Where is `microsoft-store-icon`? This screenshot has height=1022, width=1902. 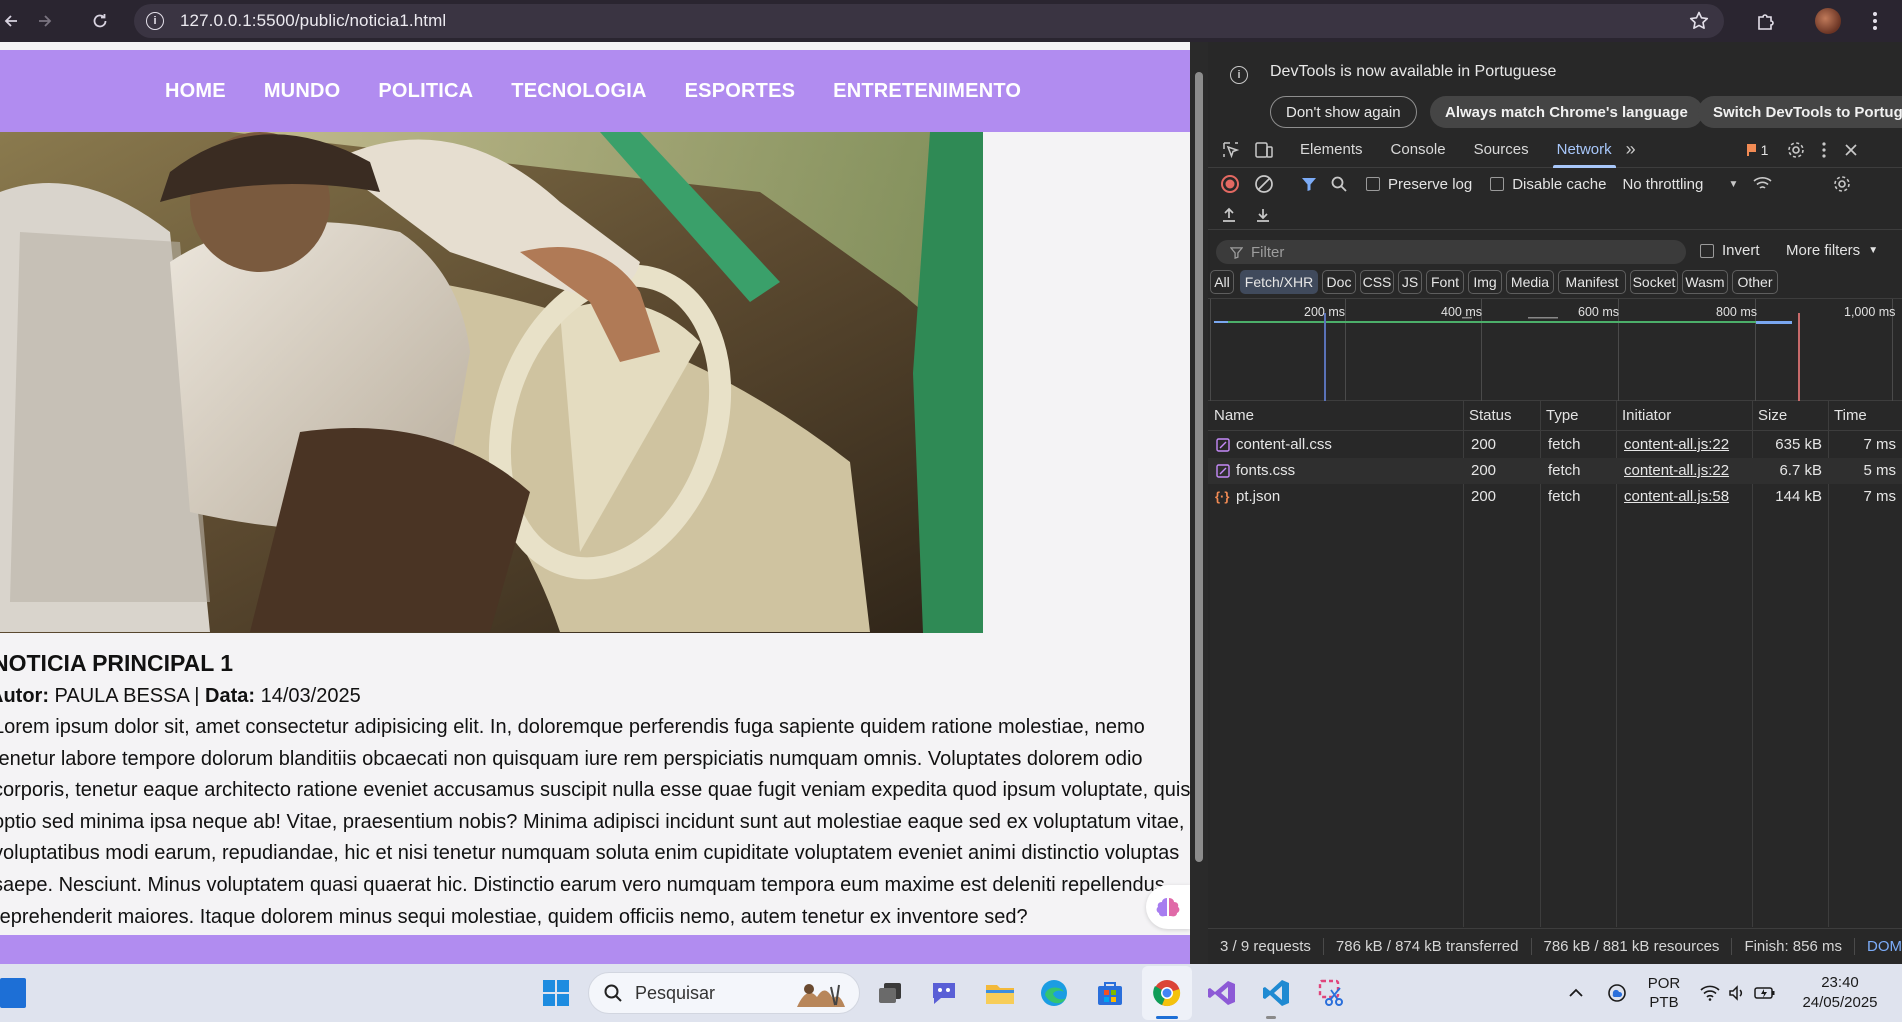 microsoft-store-icon is located at coordinates (1110, 993).